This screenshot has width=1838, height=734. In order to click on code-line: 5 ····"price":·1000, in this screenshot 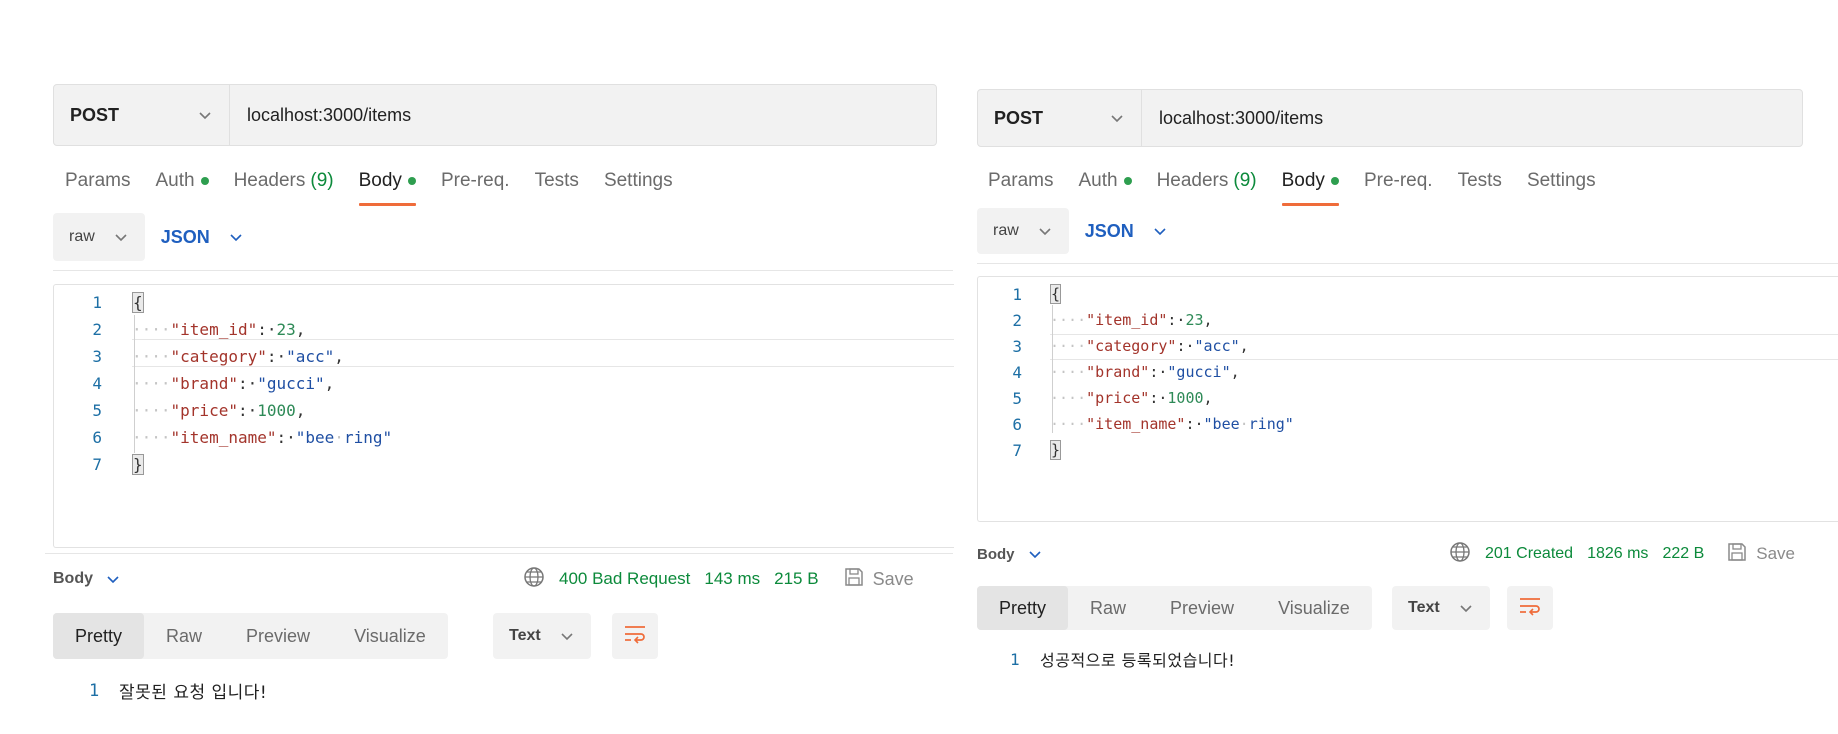, I will do `click(1408, 398)`.